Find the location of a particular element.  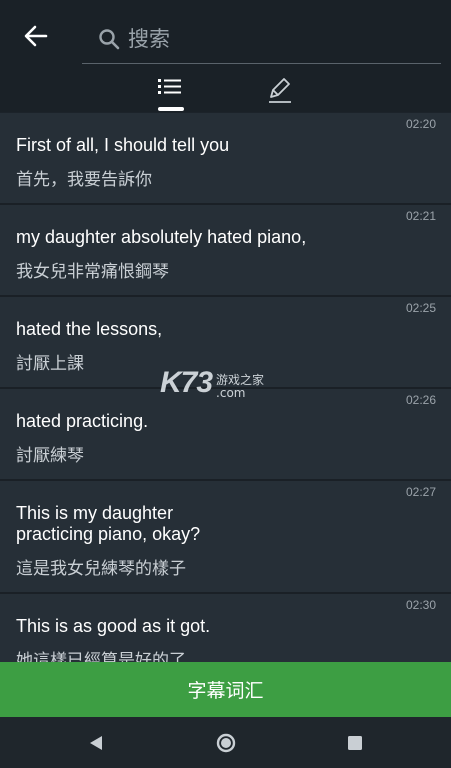

circle-home-icon is located at coordinates (226, 743).